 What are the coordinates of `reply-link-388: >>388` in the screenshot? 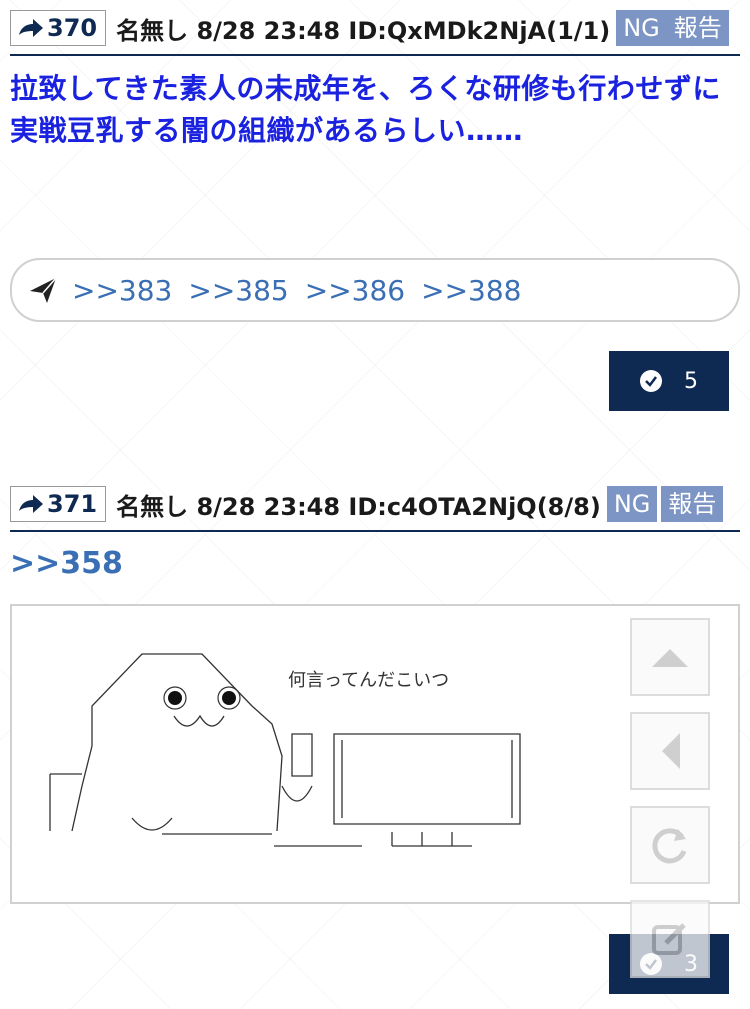 It's located at (471, 290).